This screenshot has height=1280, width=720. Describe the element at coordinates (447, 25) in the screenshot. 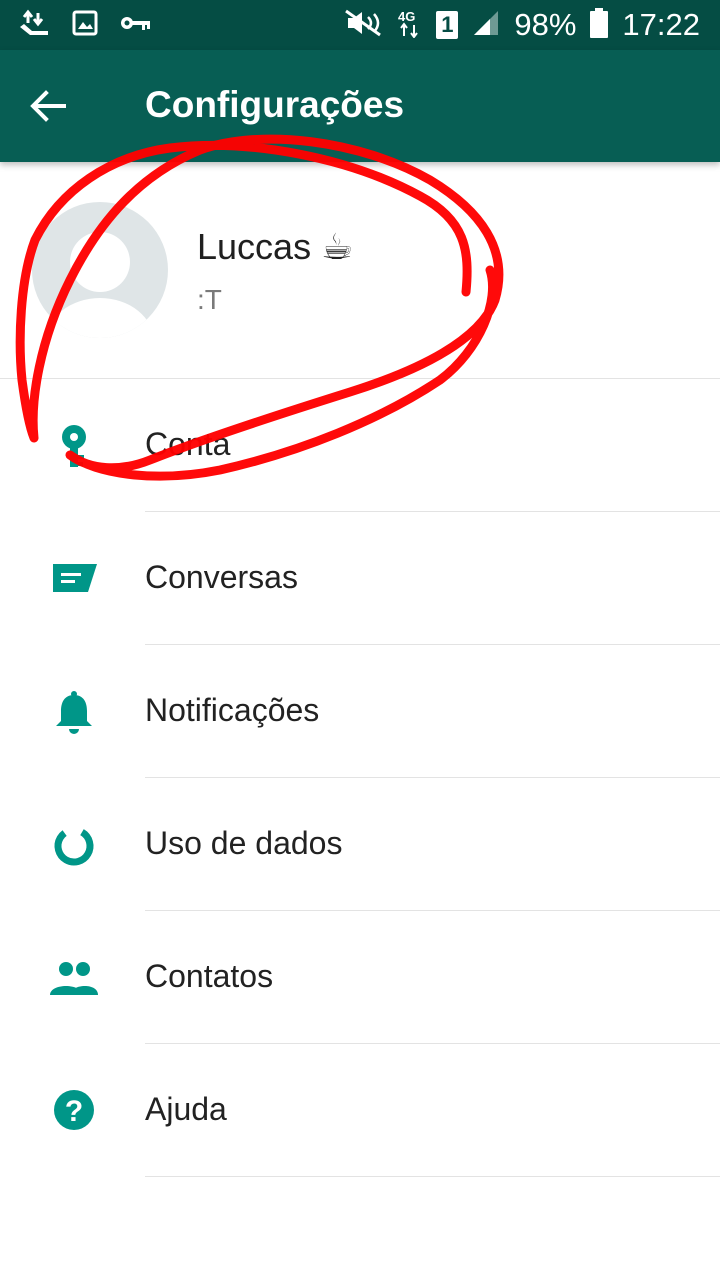

I see `sim-1-icon: 1` at that location.